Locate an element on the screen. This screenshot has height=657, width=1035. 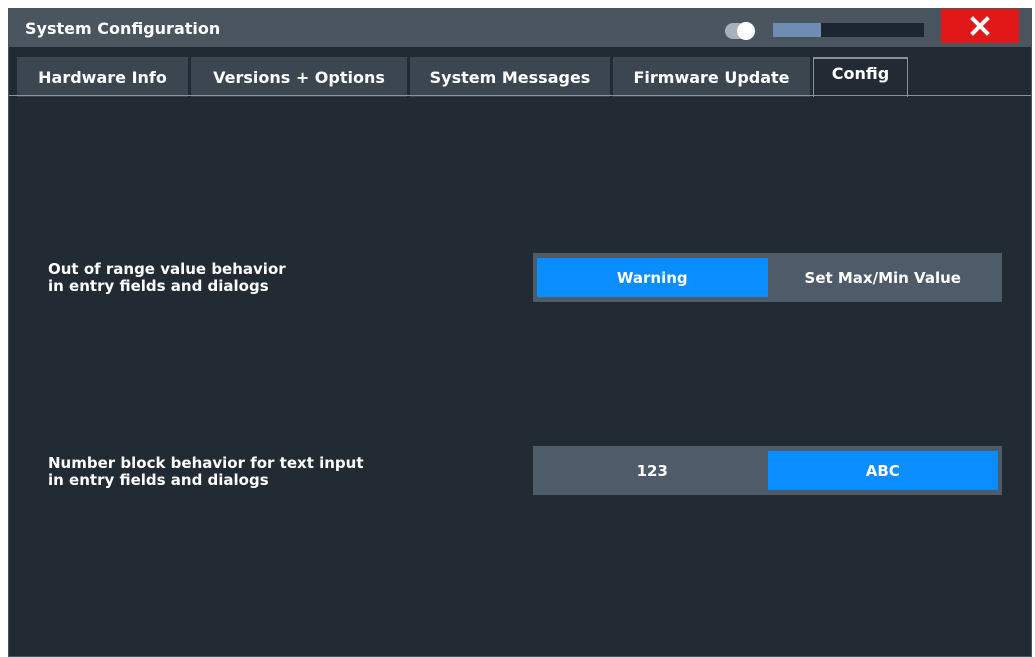
set-max-min-option: Set Max/Min Value is located at coordinates (883, 277).